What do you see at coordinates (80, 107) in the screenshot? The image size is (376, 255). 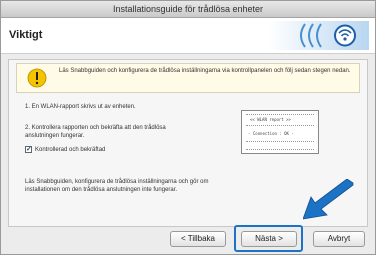 I see `step-1-text: 1. En WLAN-rapport skrivs ut av enheten.` at bounding box center [80, 107].